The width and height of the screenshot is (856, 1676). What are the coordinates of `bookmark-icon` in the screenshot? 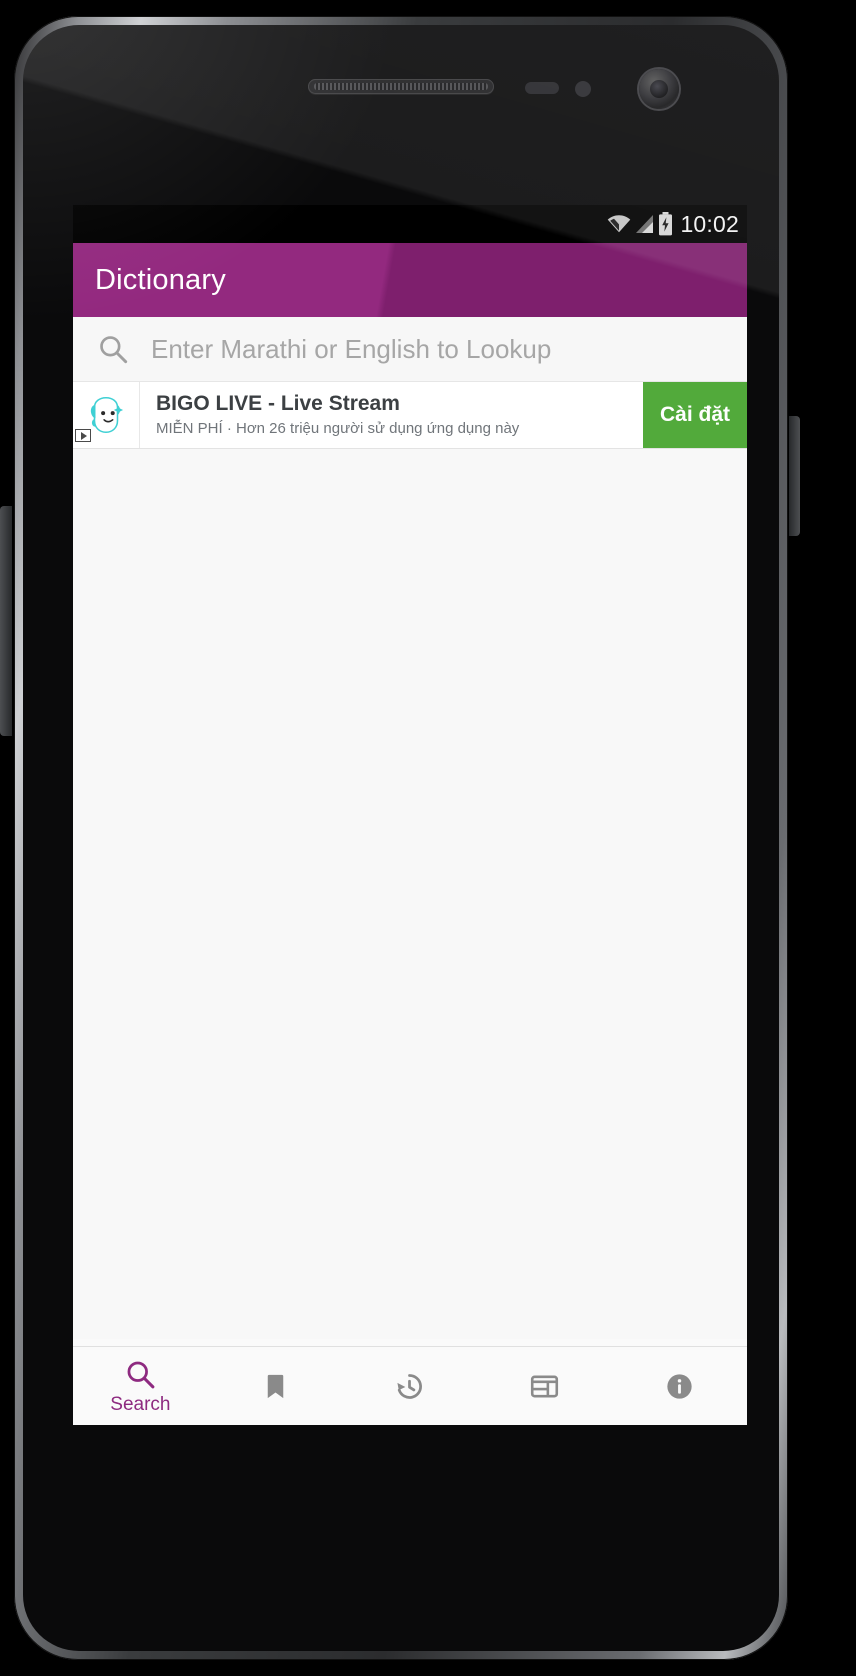 It's located at (275, 1386).